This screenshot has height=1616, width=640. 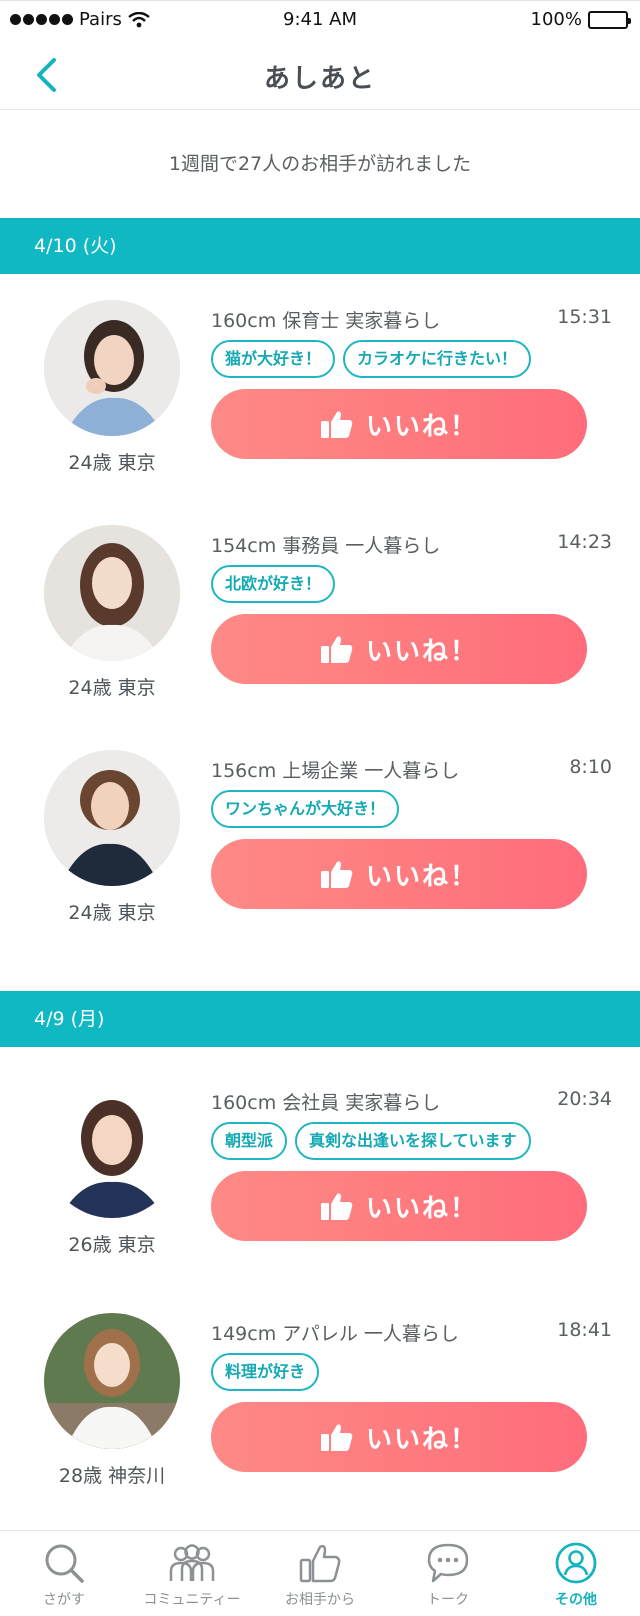 I want to click on interest-tags: ワンちゃんが大好き！, so click(x=305, y=809).